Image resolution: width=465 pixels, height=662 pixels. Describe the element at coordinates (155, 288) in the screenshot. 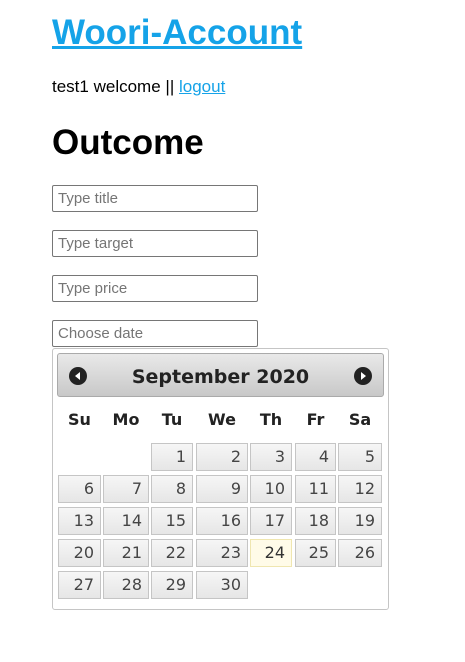

I see `price-input` at that location.